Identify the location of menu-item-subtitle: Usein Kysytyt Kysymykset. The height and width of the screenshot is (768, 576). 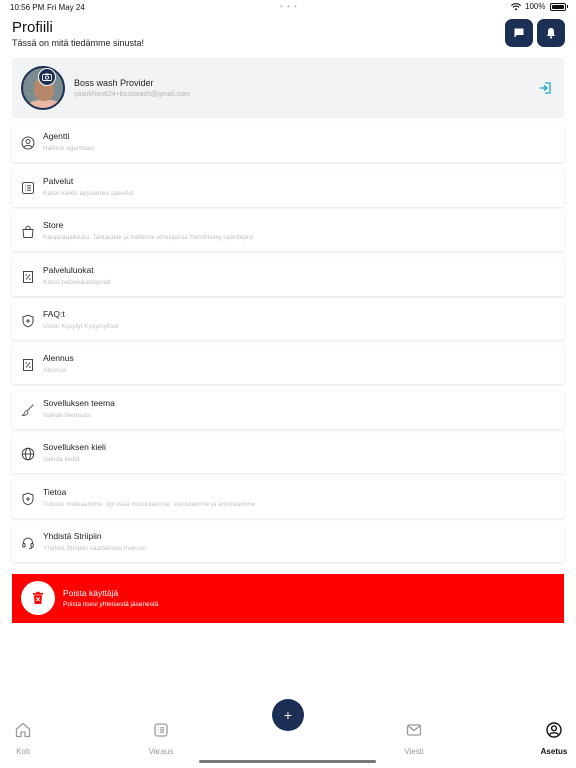
(81, 326).